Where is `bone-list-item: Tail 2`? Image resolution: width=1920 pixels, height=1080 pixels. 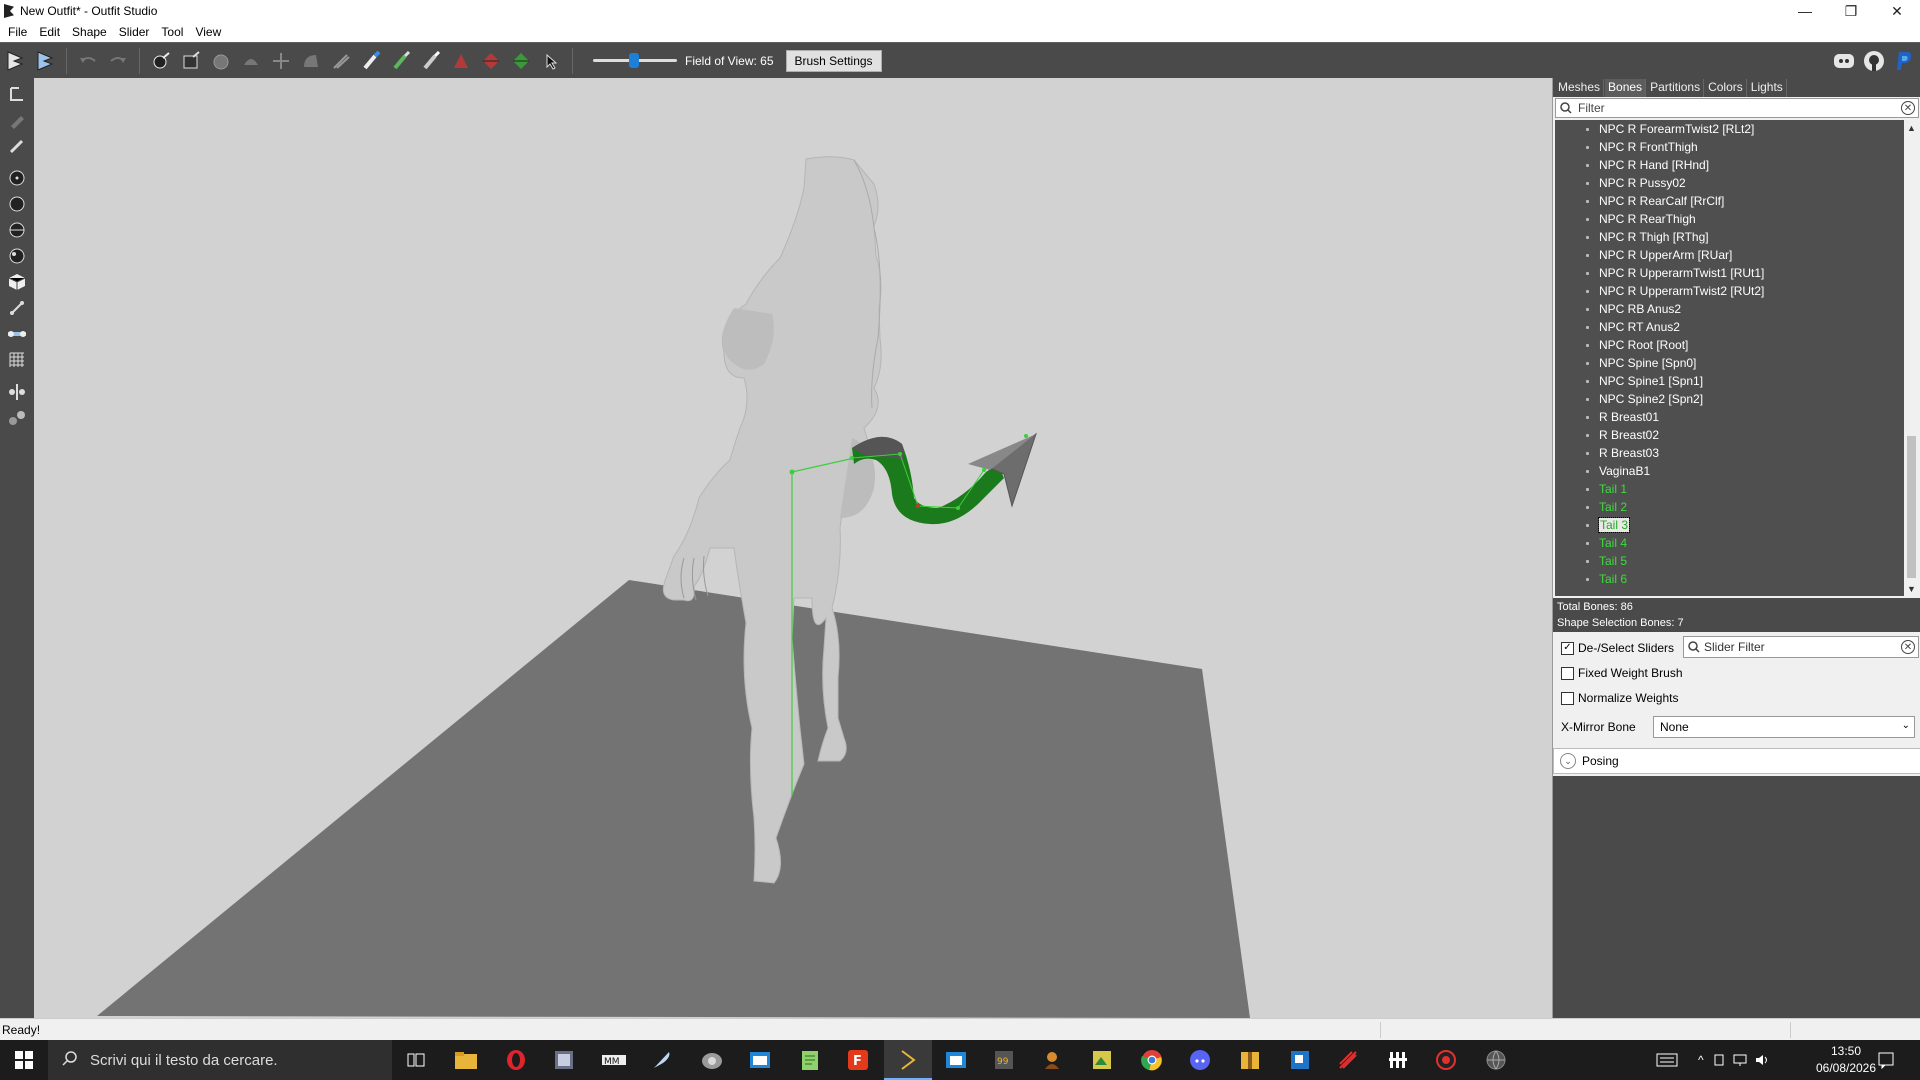
bone-list-item: Tail 2 is located at coordinates (1591, 507).